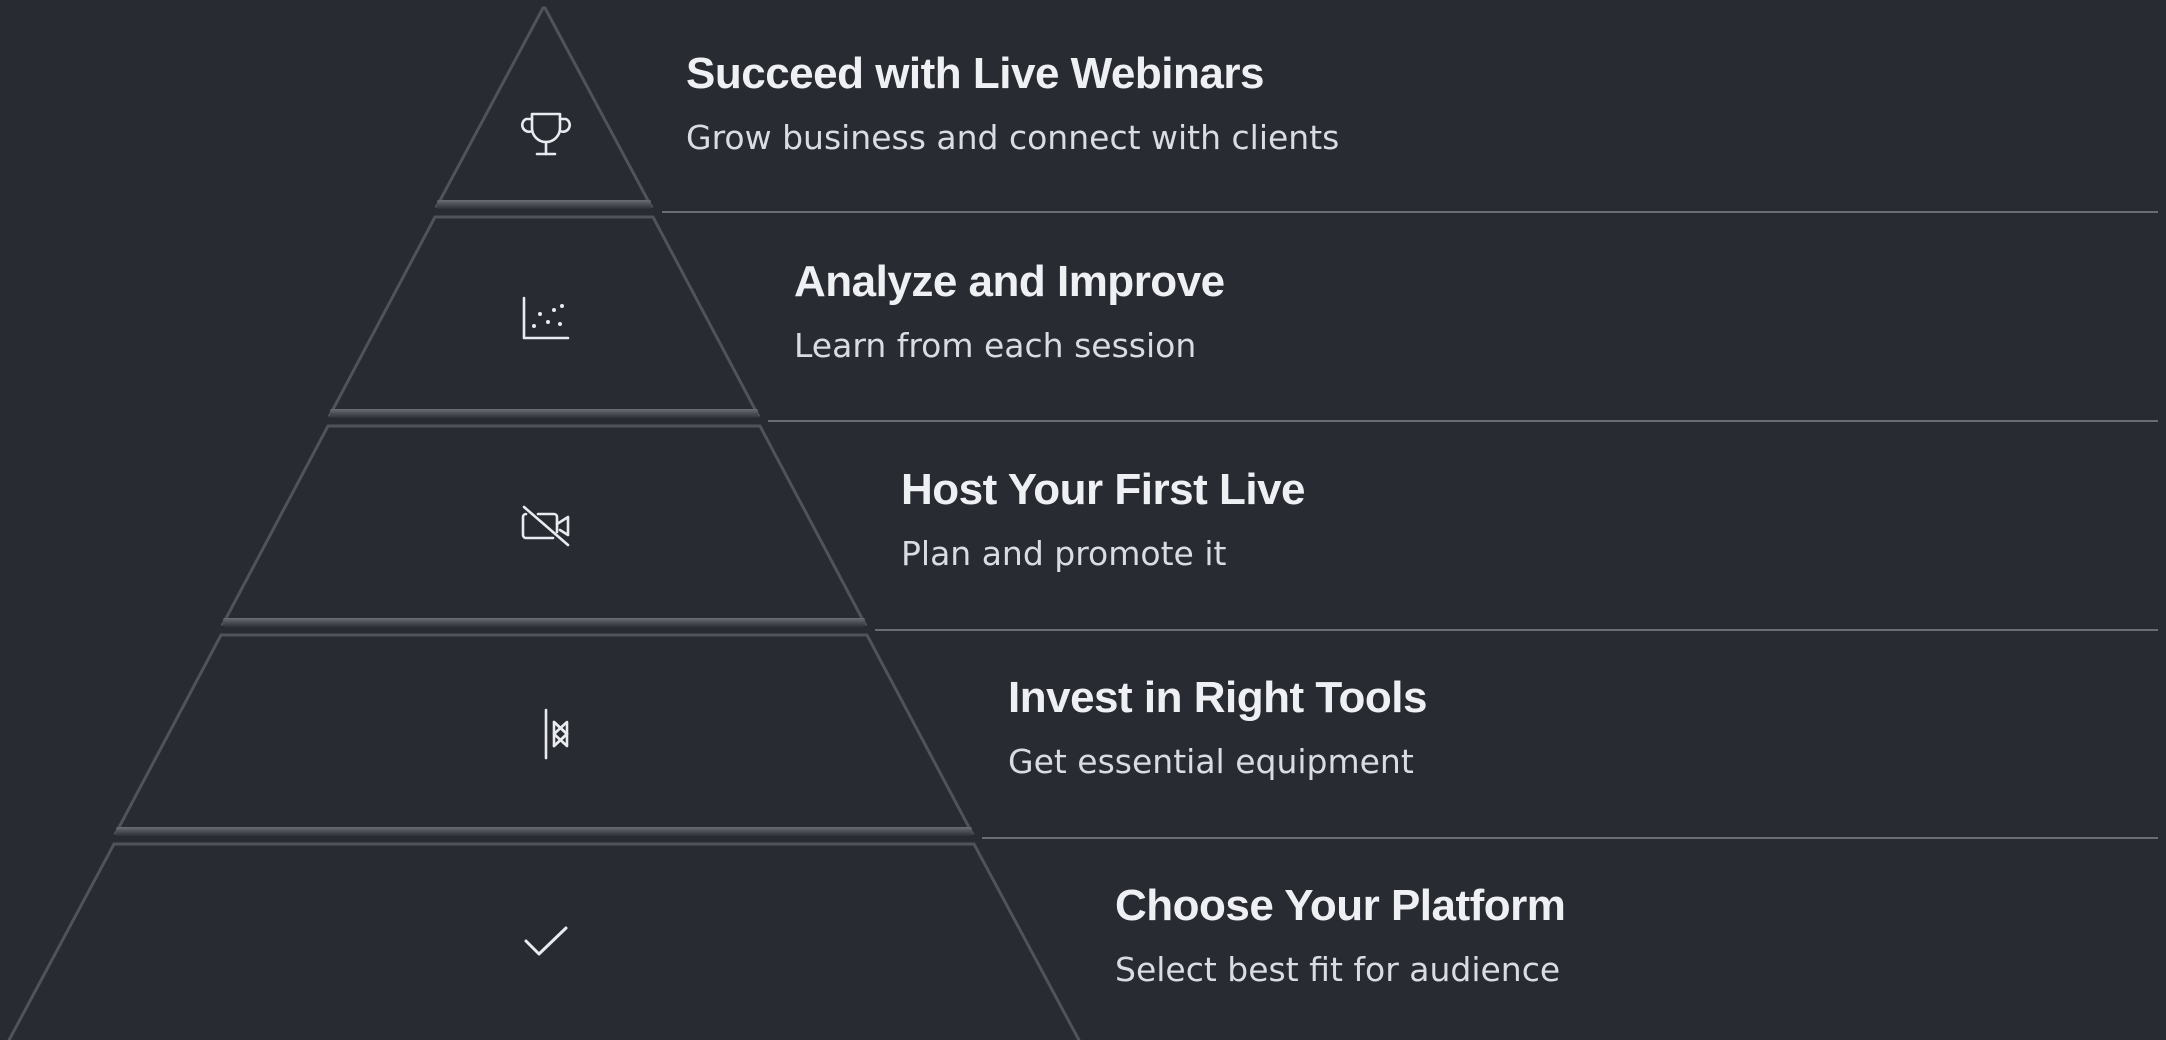 The height and width of the screenshot is (1040, 2166). Describe the element at coordinates (1217, 697) in the screenshot. I see `level-4-title: Invest in Right Tools` at that location.